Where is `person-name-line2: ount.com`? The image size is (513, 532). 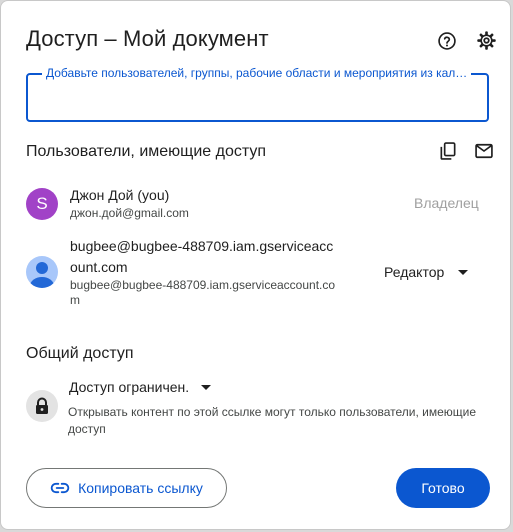 person-name-line2: ount.com is located at coordinates (99, 267).